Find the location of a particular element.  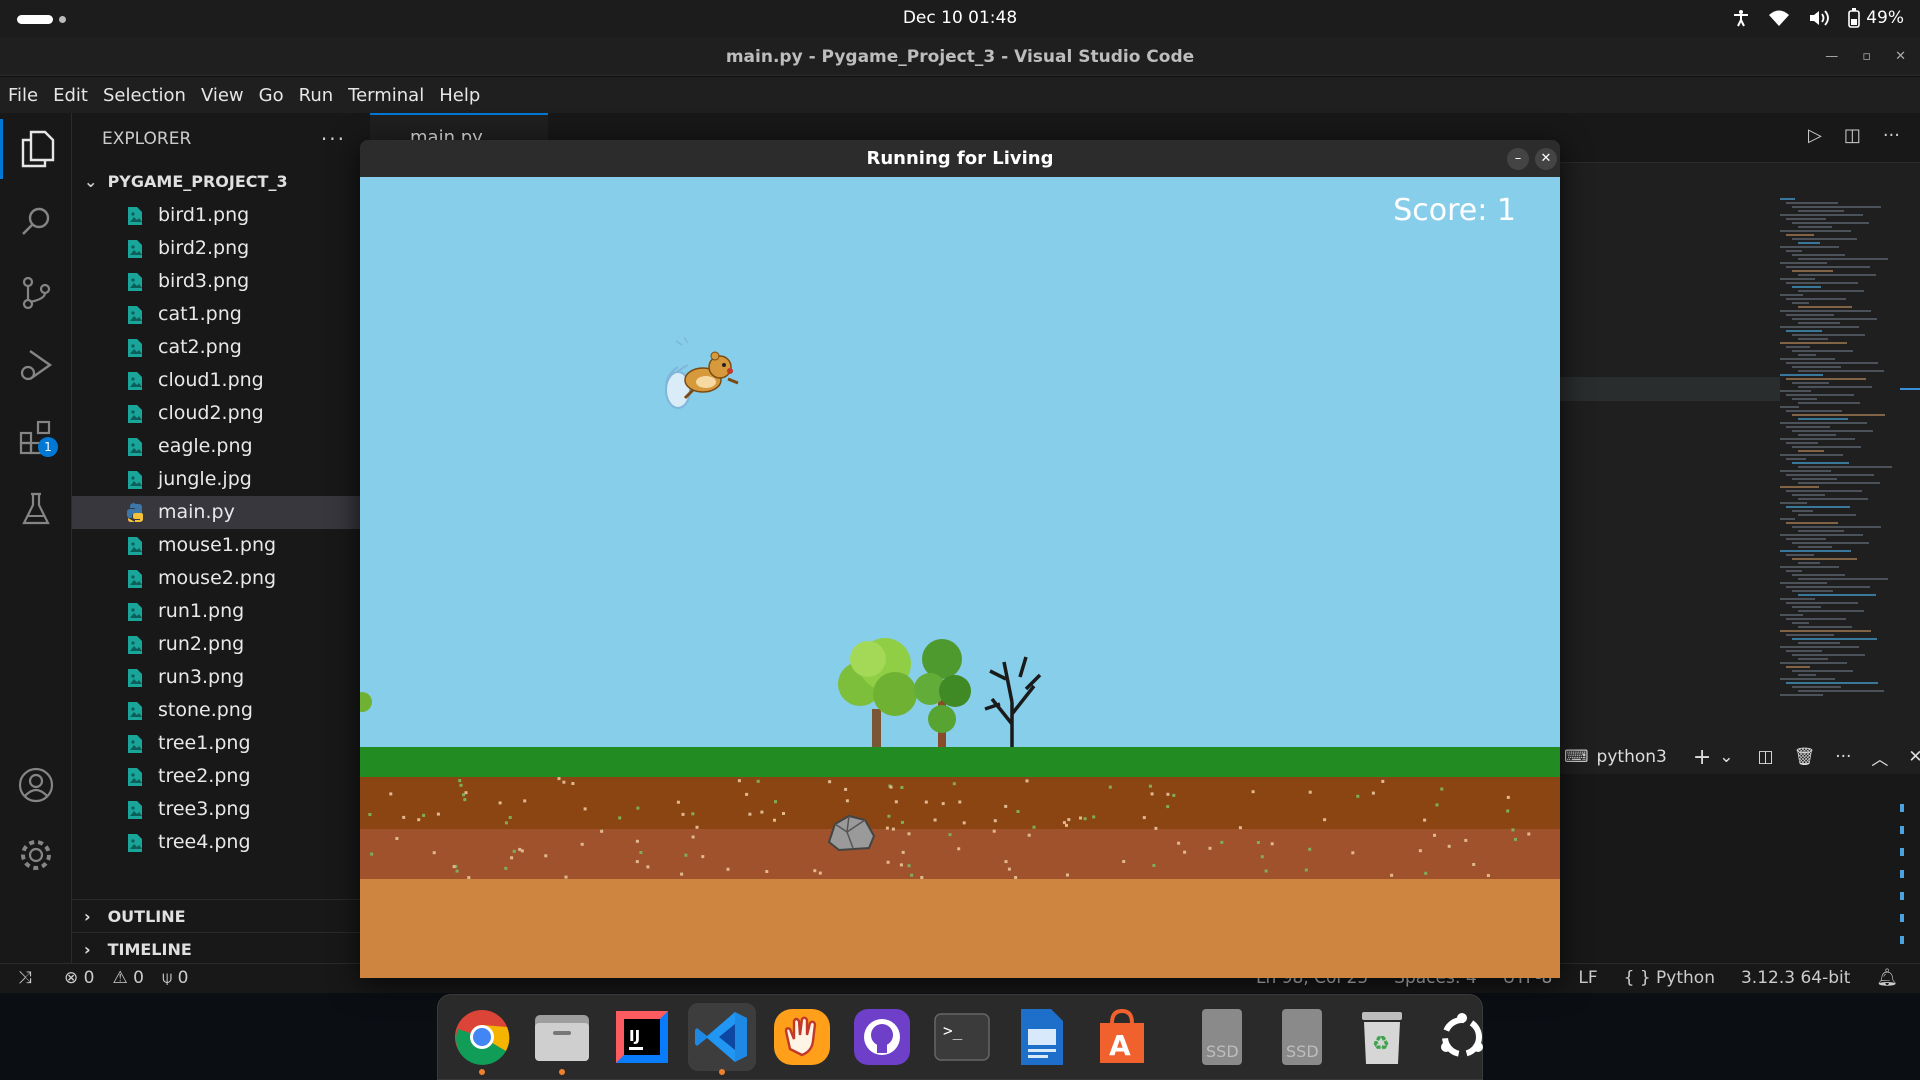

scrollbar-thumb is located at coordinates (1910, 389).